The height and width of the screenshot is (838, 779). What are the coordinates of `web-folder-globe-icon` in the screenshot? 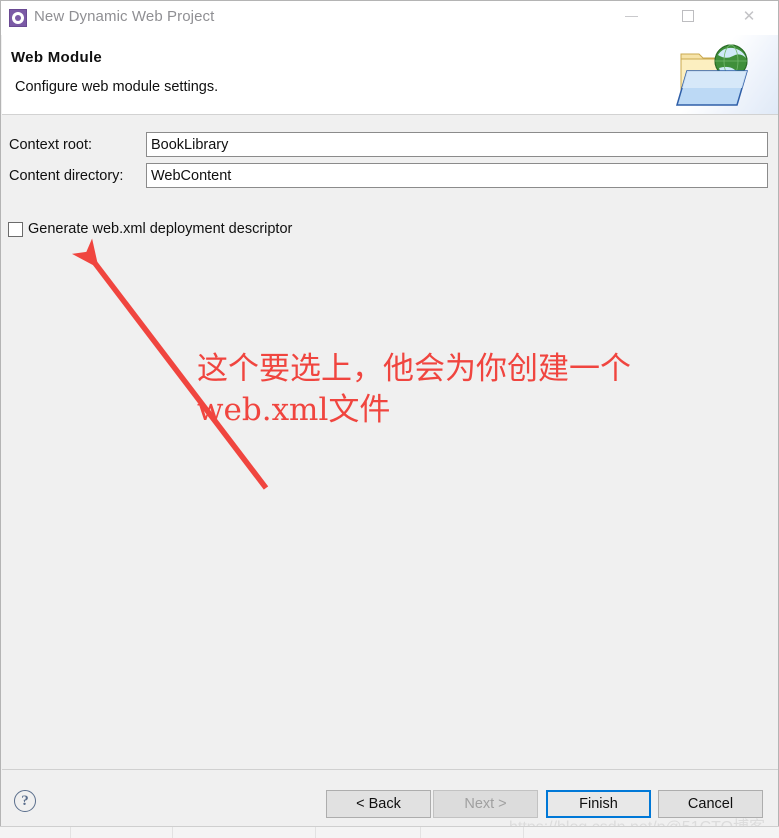 It's located at (723, 74).